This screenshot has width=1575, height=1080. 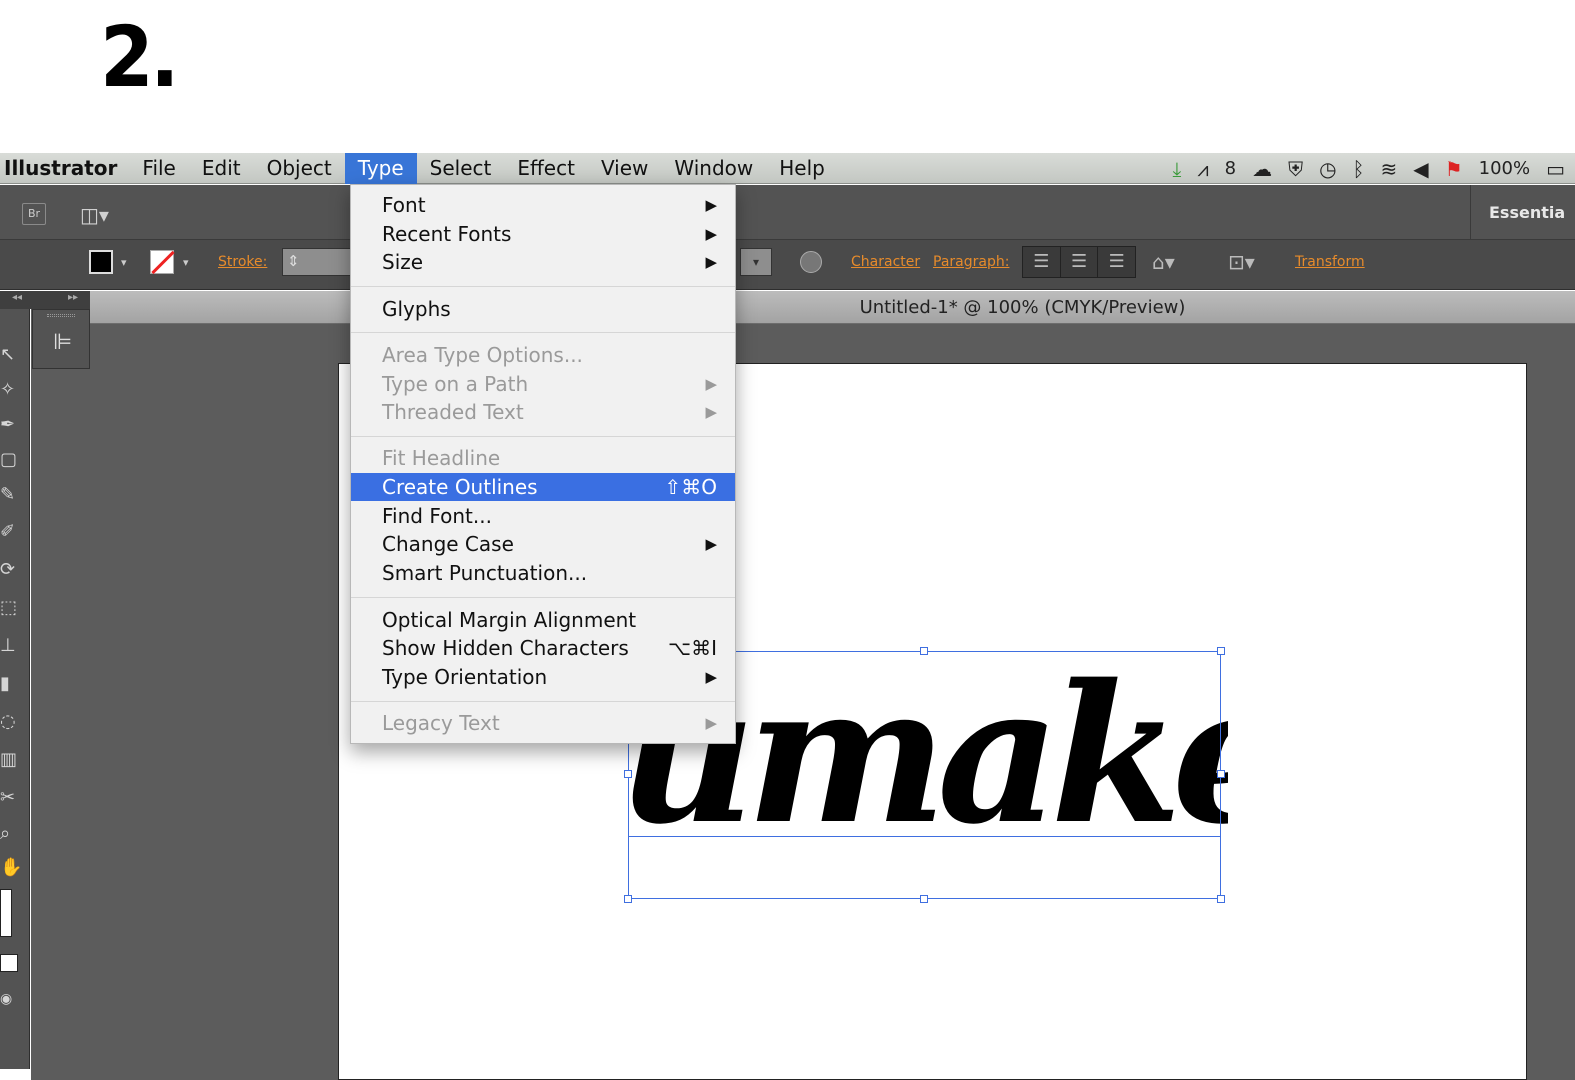 What do you see at coordinates (12, 867) in the screenshot?
I see `hand-tool-icon: ✋` at bounding box center [12, 867].